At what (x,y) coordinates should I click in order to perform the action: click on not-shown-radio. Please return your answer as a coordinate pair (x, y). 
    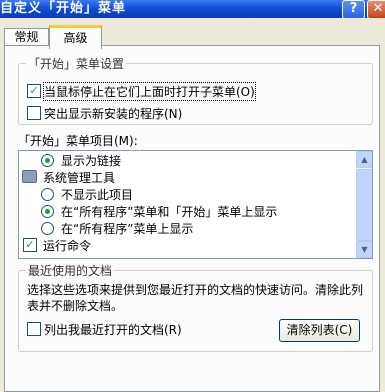
    Looking at the image, I should click on (47, 194).